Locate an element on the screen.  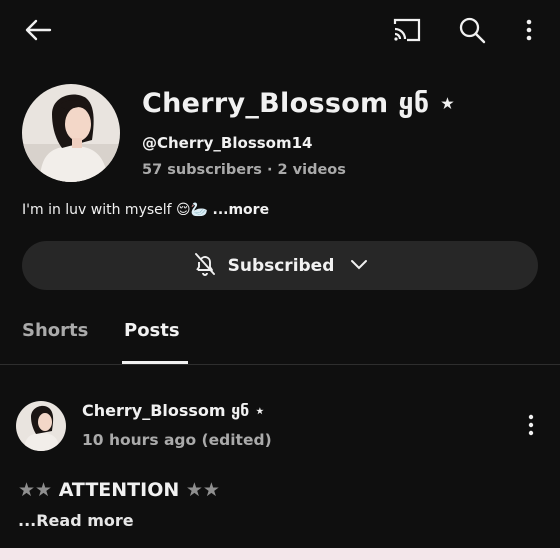
post-more-vertical-icon is located at coordinates (531, 427).